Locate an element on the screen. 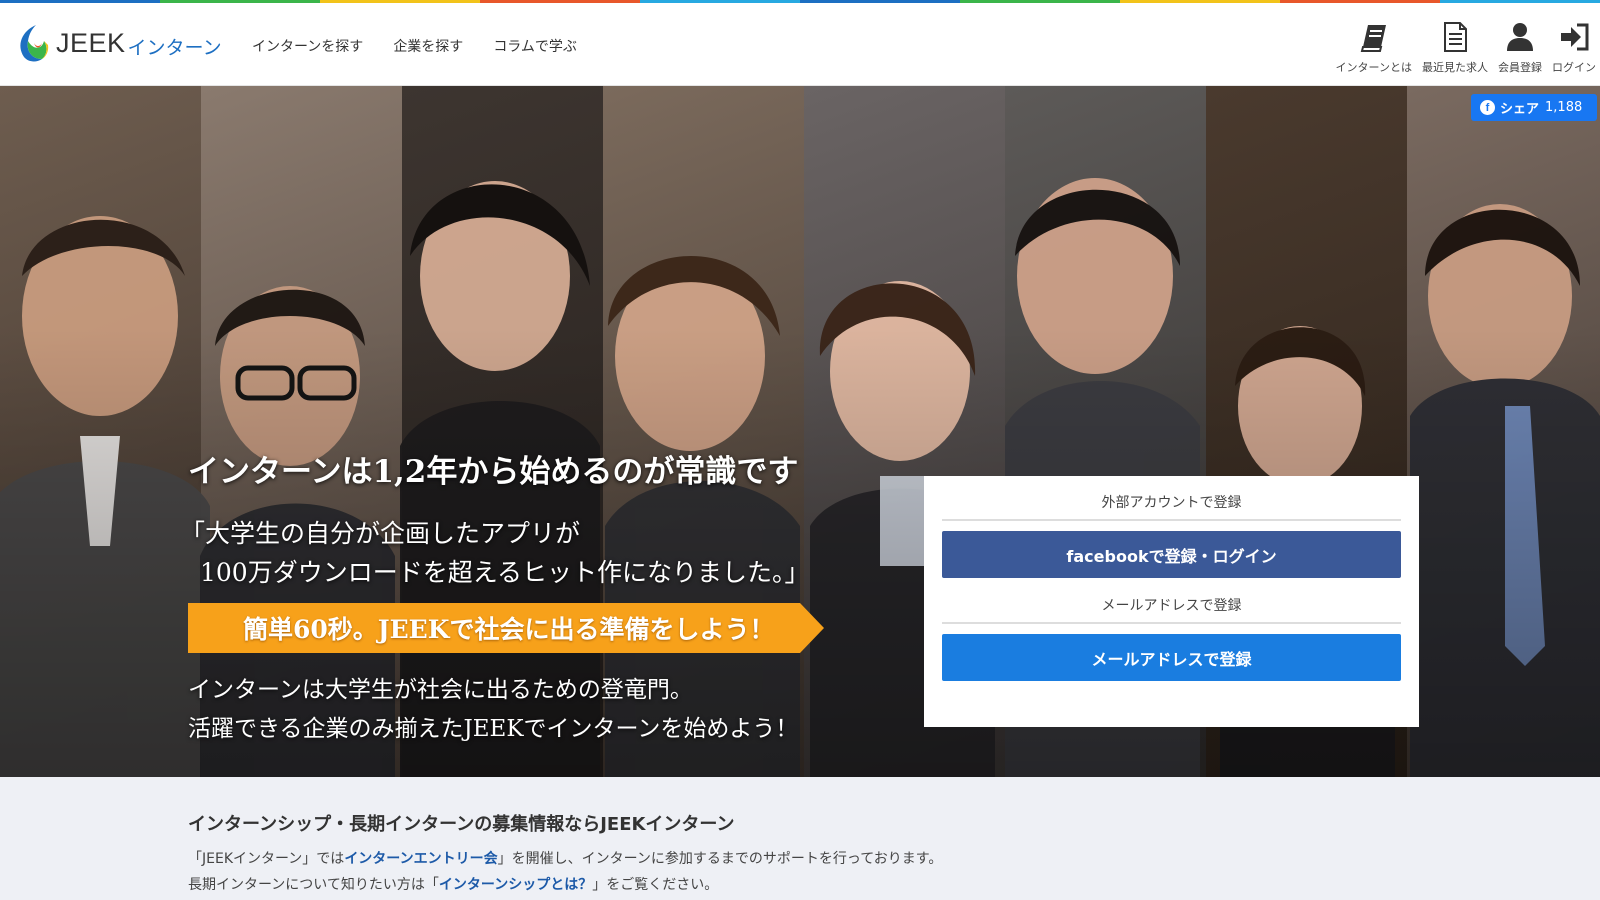 The width and height of the screenshot is (1600, 900). facebook-register-button: facebookで登録・ログイン is located at coordinates (1171, 554).